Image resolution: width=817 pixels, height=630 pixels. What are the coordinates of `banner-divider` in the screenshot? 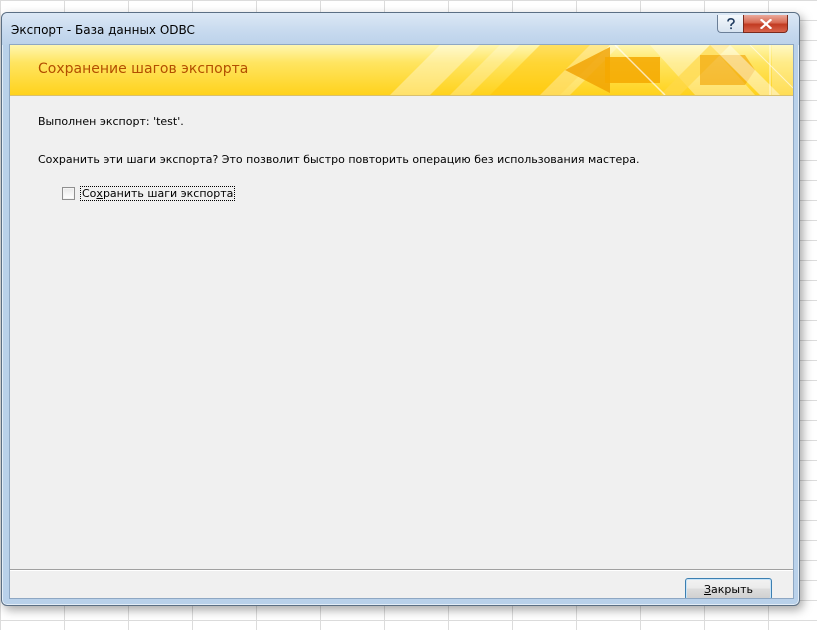 It's located at (401, 95).